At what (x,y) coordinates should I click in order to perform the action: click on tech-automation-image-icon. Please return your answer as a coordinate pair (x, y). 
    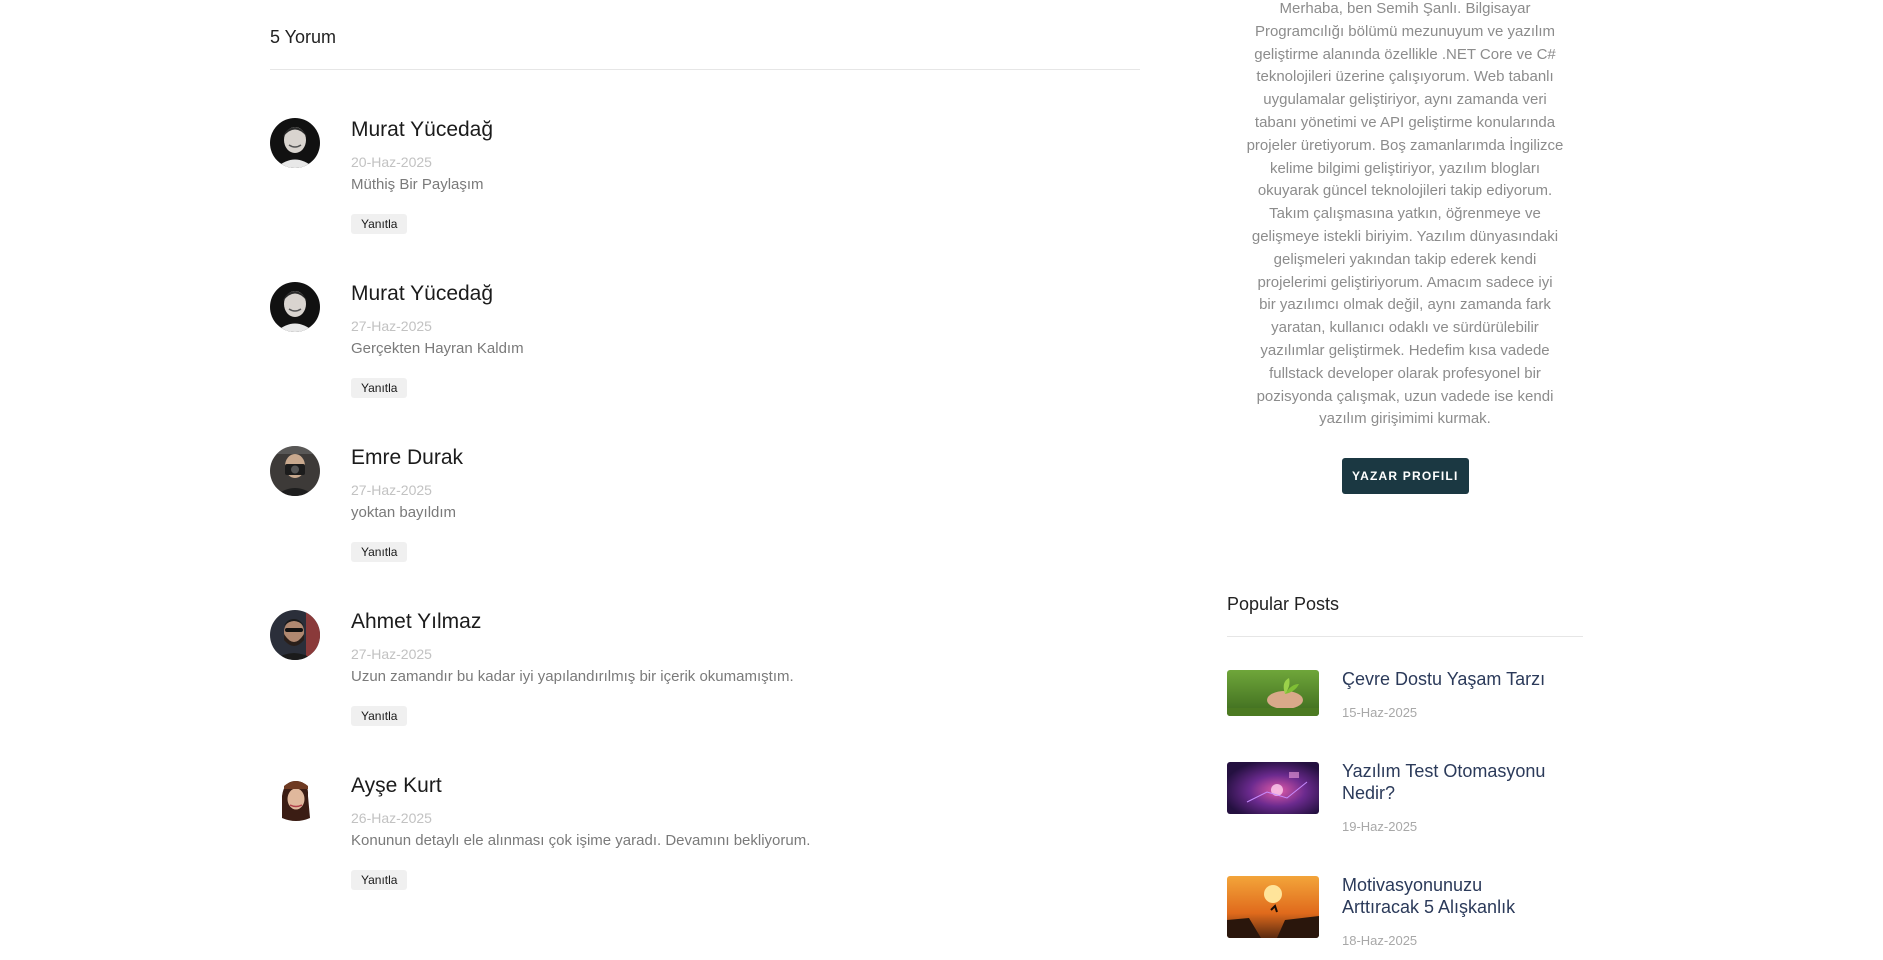
    Looking at the image, I should click on (1273, 788).